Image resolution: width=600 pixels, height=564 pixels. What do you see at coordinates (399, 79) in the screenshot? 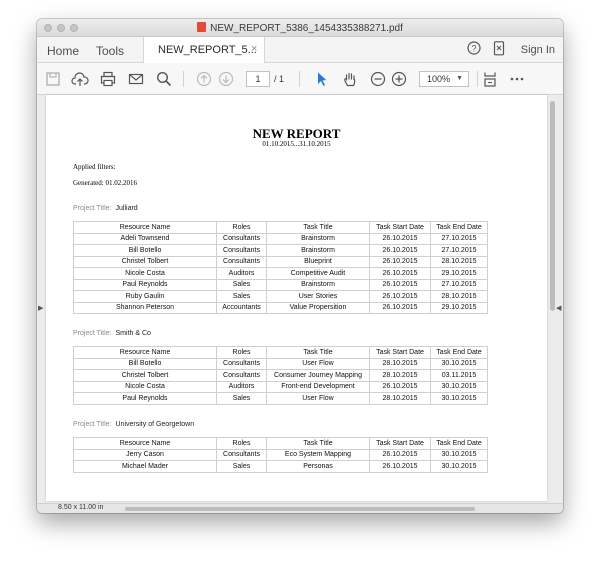
I see `zoom-in-icon` at bounding box center [399, 79].